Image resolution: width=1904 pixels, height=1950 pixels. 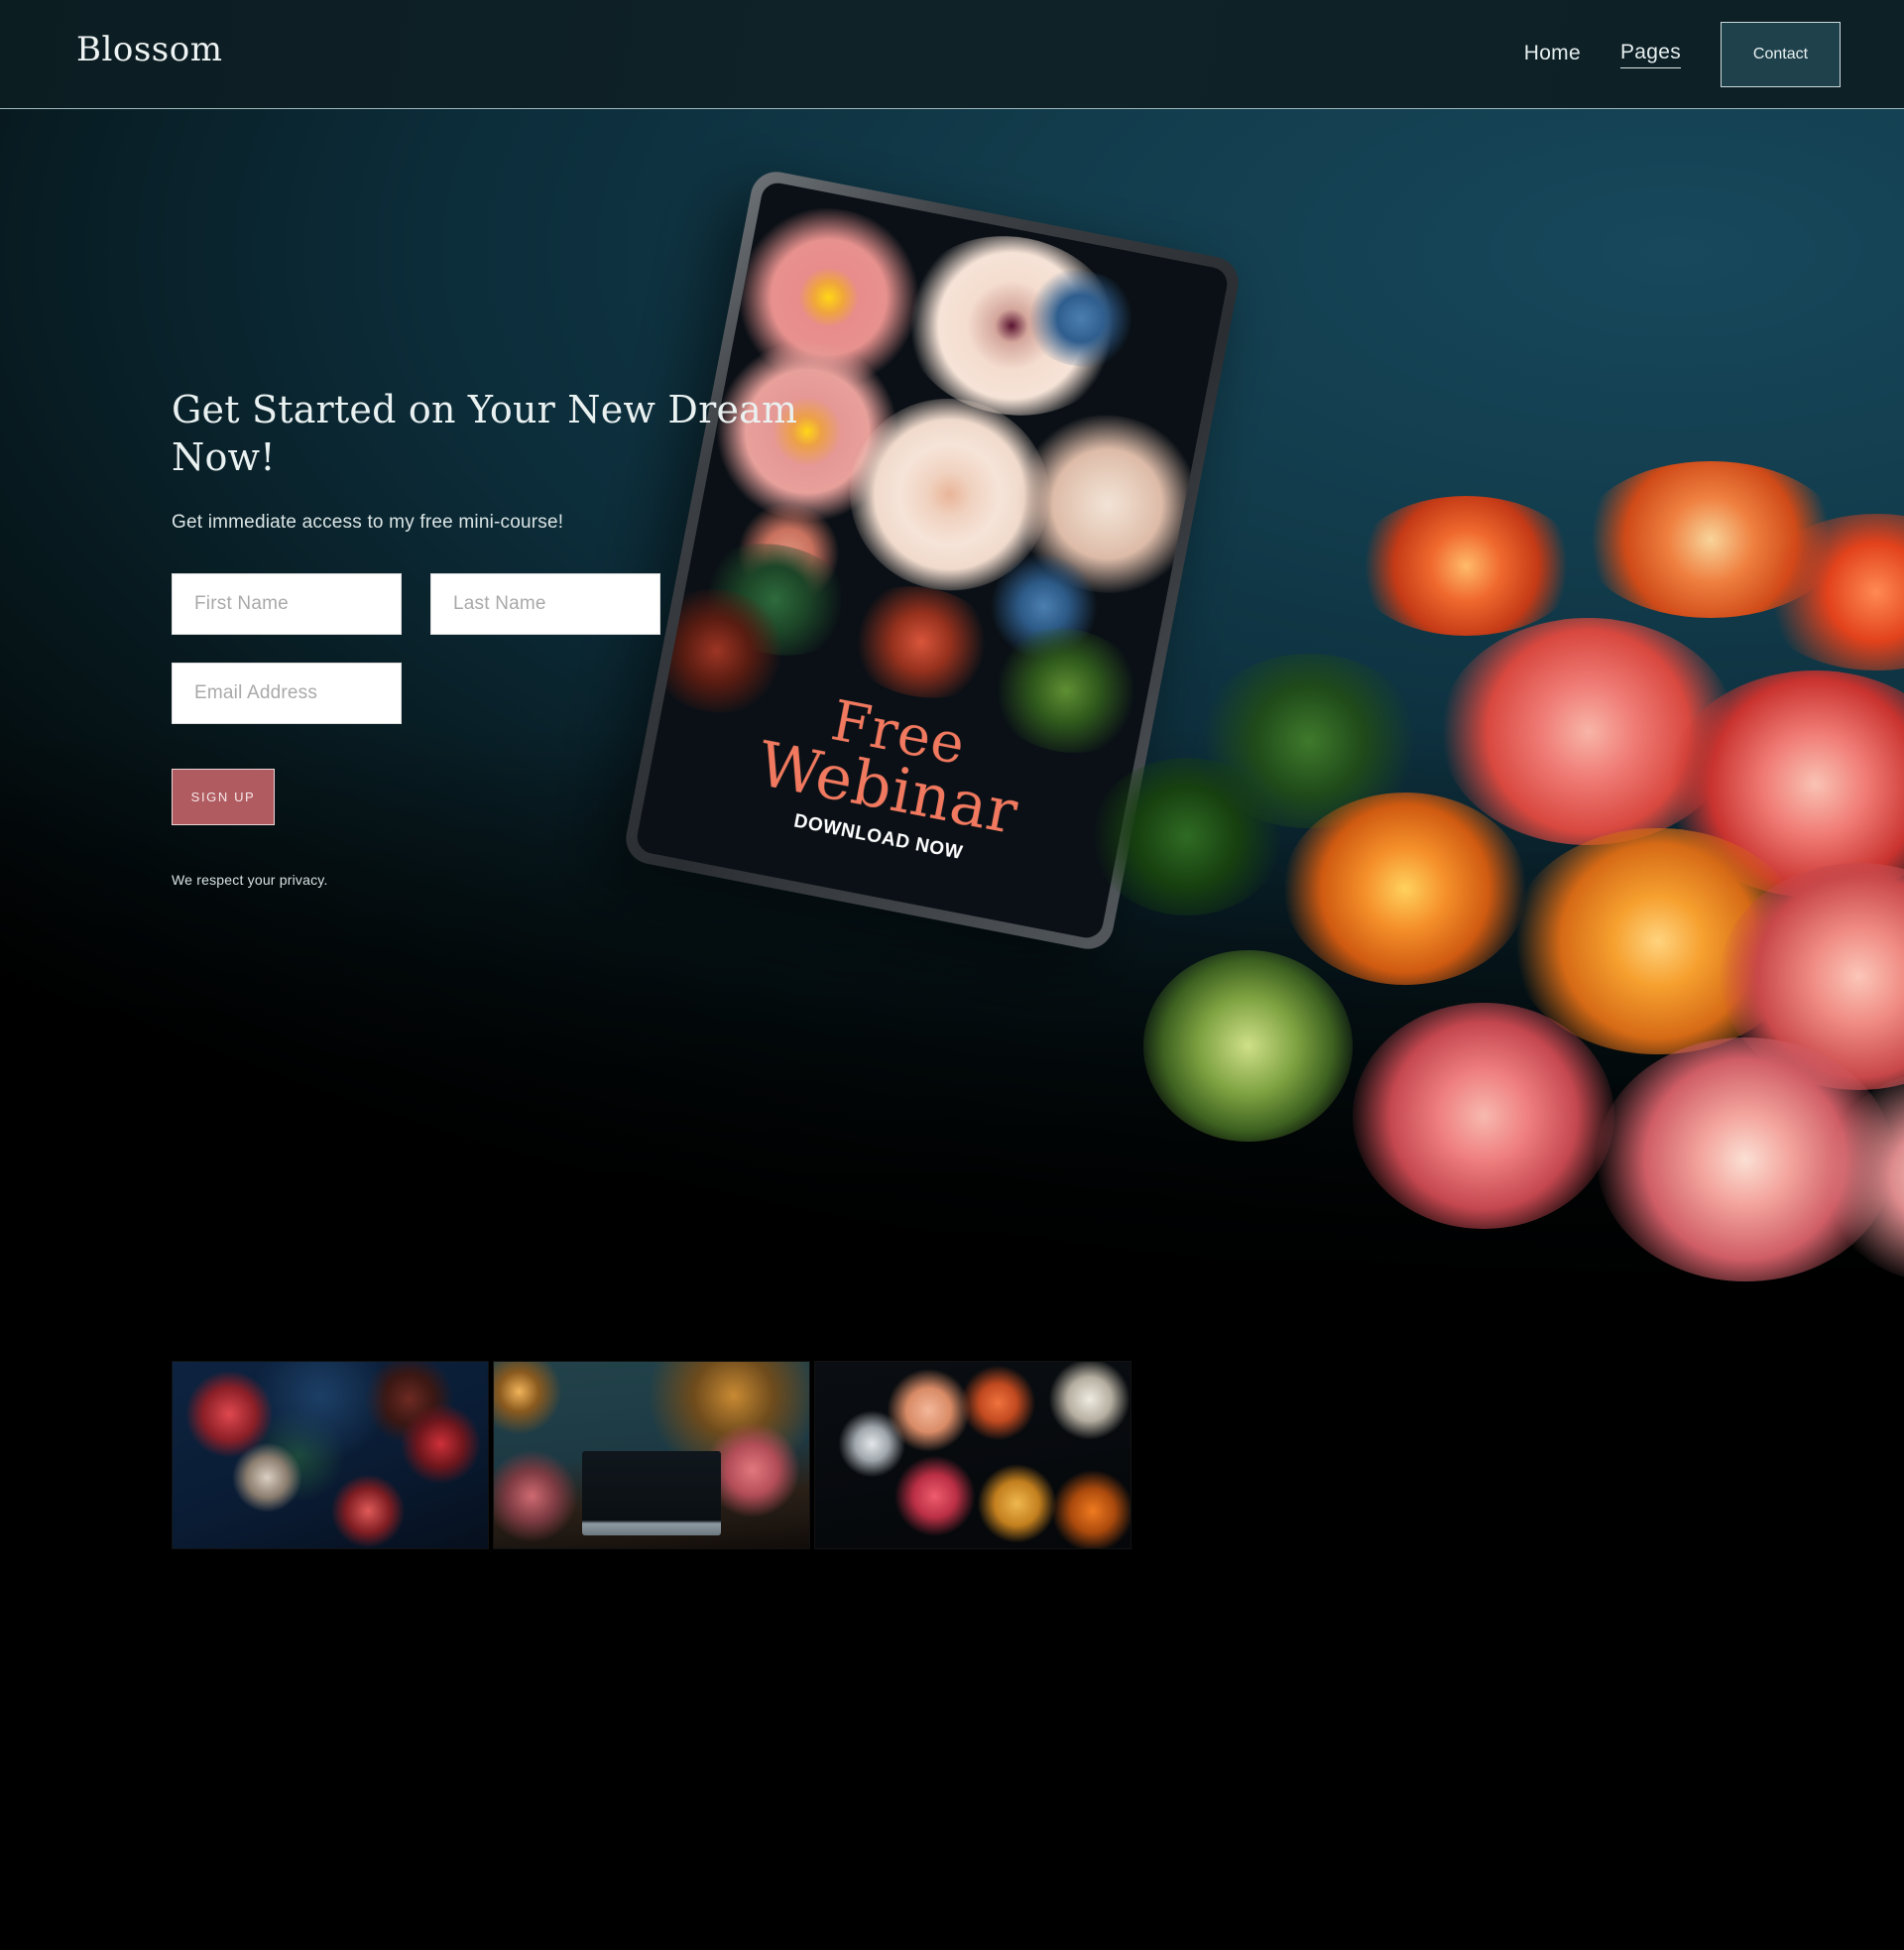 What do you see at coordinates (241, 604) in the screenshot?
I see `first-name-placeholder: First Name` at bounding box center [241, 604].